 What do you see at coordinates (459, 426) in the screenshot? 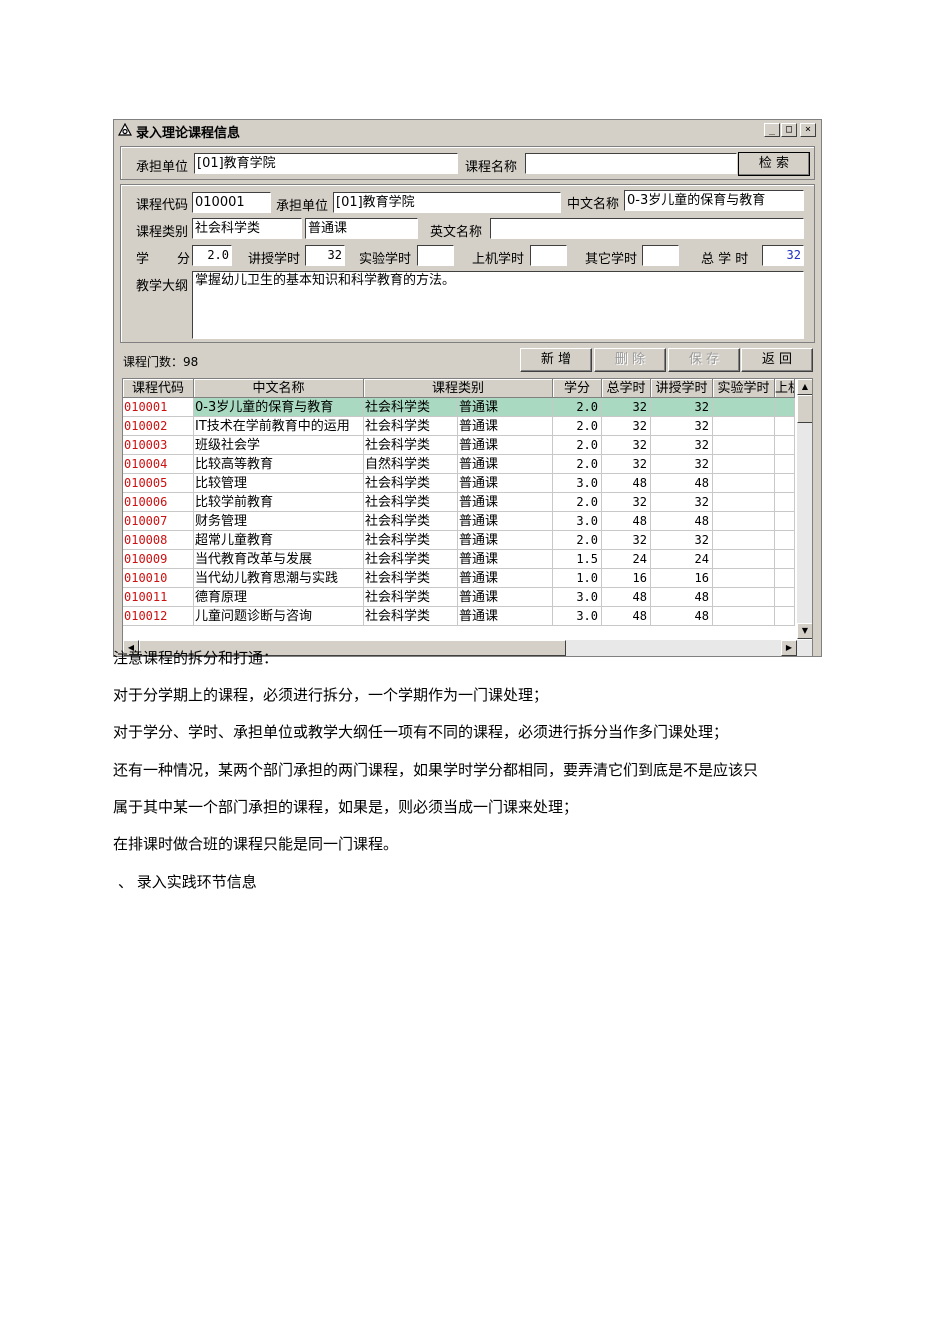
I see `table-row: 010002 IT技术在学前教育中的运用 社会科学类 普通课 2.0 32 32` at bounding box center [459, 426].